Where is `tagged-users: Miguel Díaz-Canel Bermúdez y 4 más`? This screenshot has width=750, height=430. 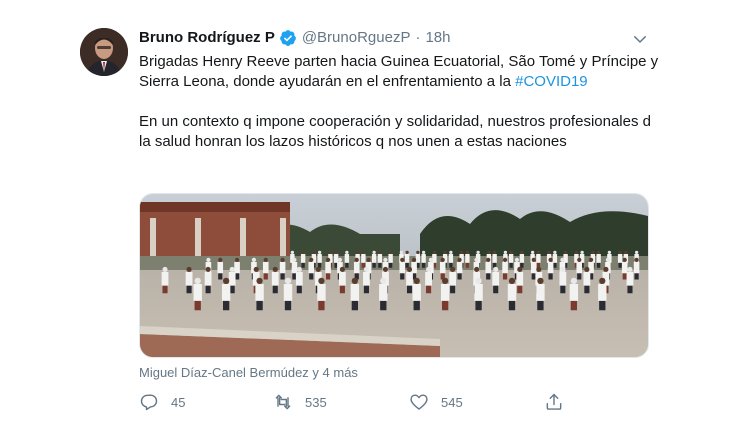 tagged-users: Miguel Díaz-Canel Bermúdez y 4 más is located at coordinates (248, 373).